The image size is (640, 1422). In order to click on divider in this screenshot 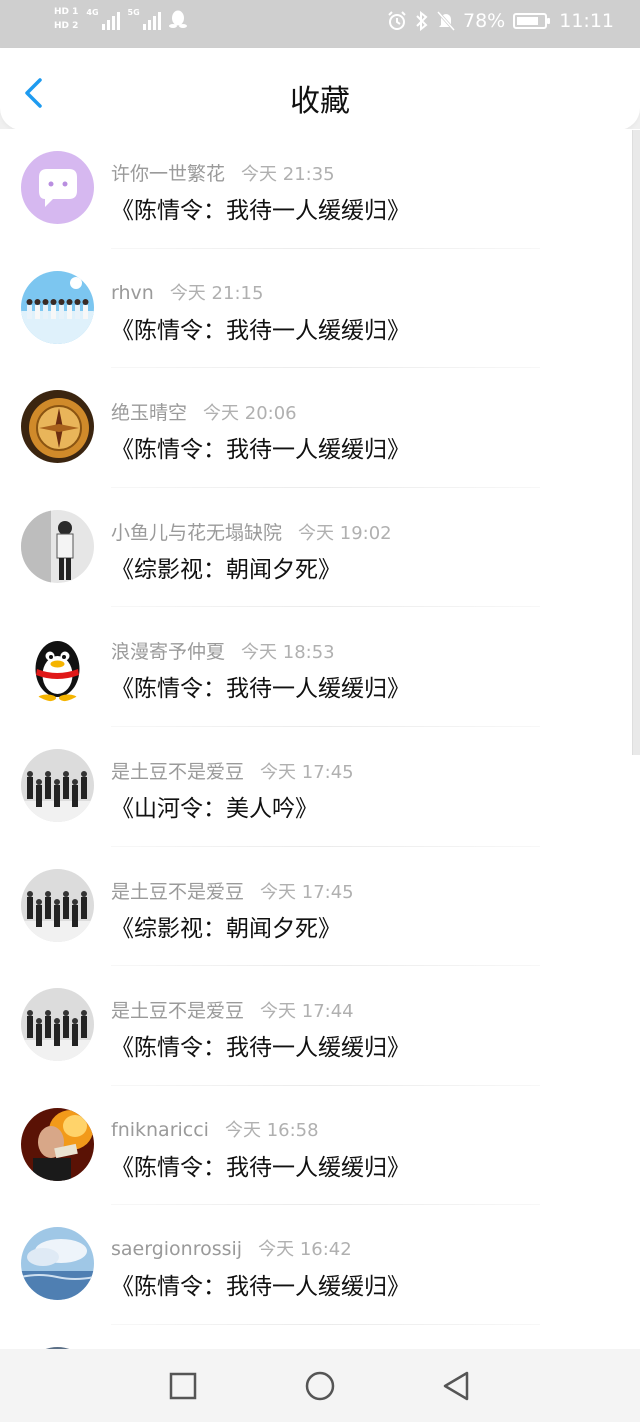, I will do `click(325, 1324)`.